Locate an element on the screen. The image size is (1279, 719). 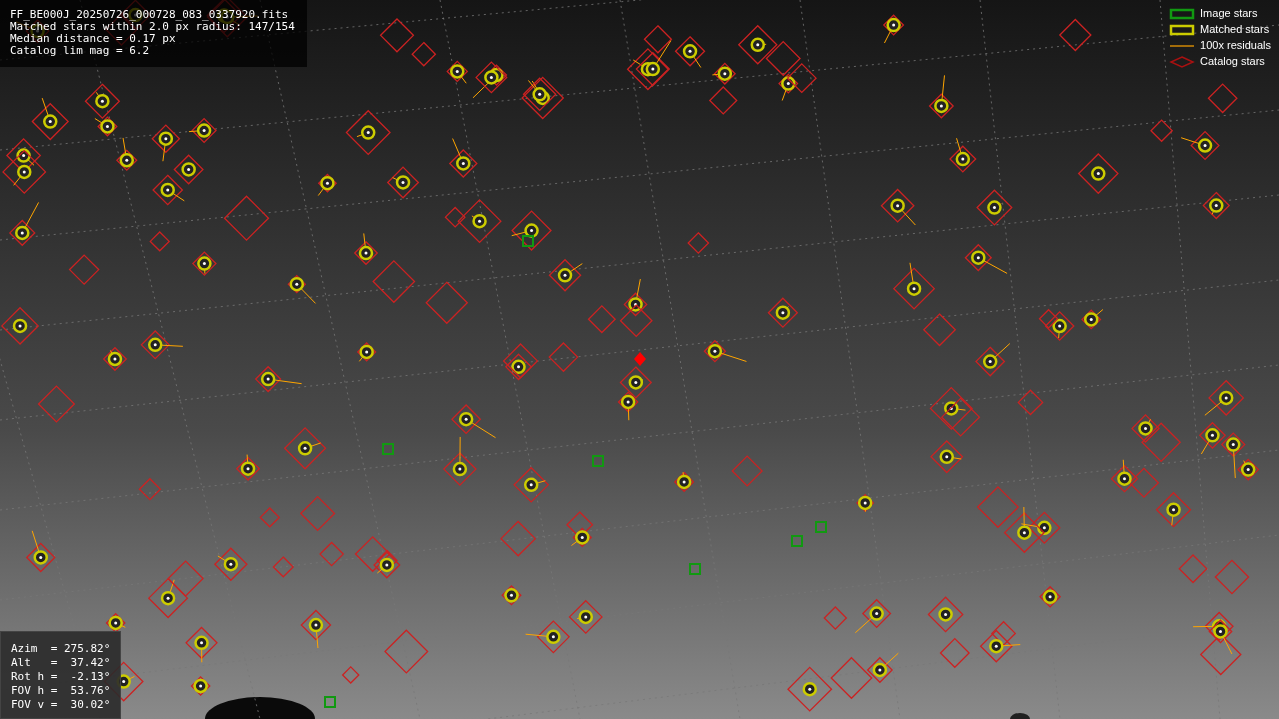
legend-label: Image stars is located at coordinates (1229, 14).